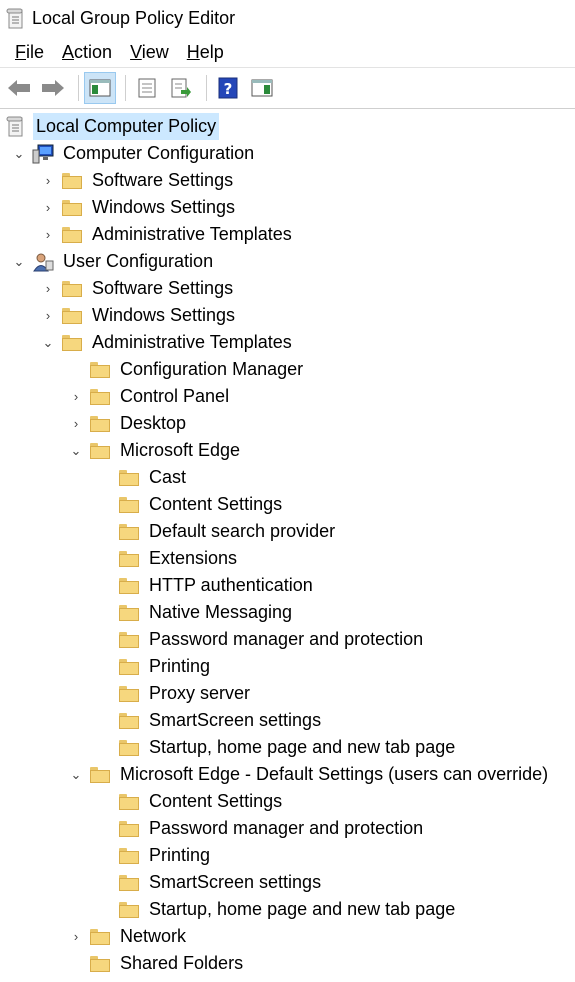 Image resolution: width=575 pixels, height=982 pixels. Describe the element at coordinates (231, 585) in the screenshot. I see `tree-label: HTTP authentication` at that location.